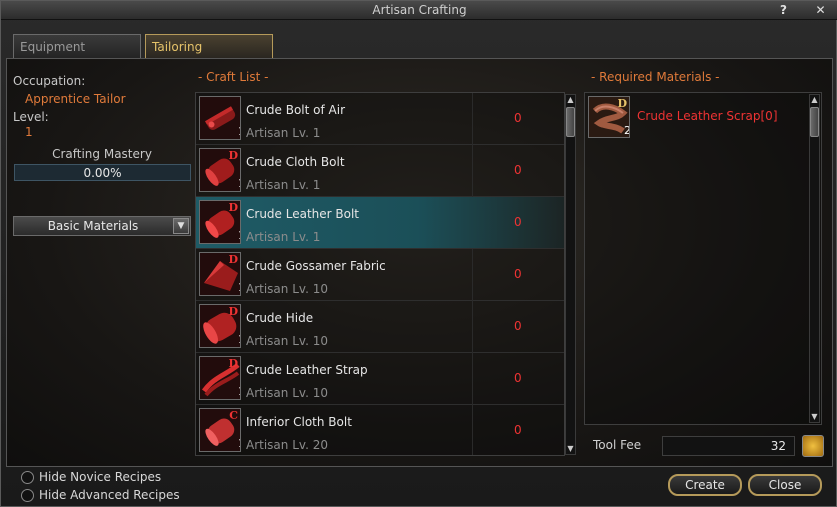  I want to click on adena-coin-icon, so click(813, 446).